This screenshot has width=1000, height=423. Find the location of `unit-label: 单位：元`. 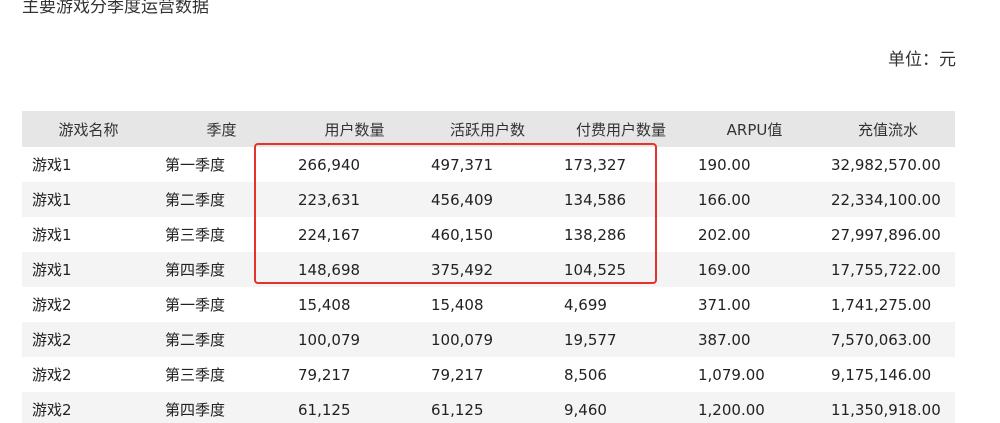

unit-label: 单位：元 is located at coordinates (922, 60).